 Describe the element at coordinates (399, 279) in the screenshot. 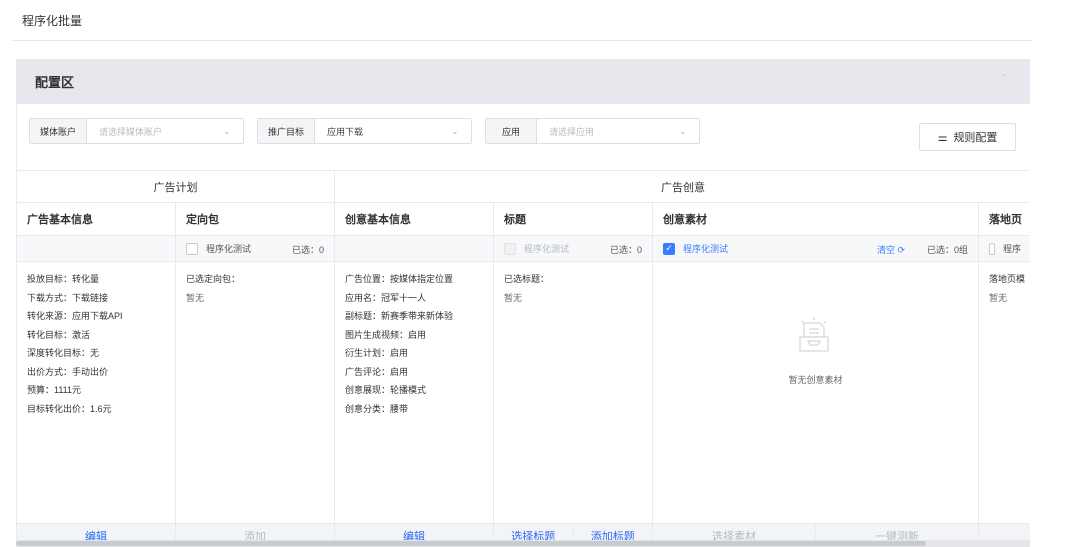

I see `info-line: 广告位置：按媒体指定位置` at that location.